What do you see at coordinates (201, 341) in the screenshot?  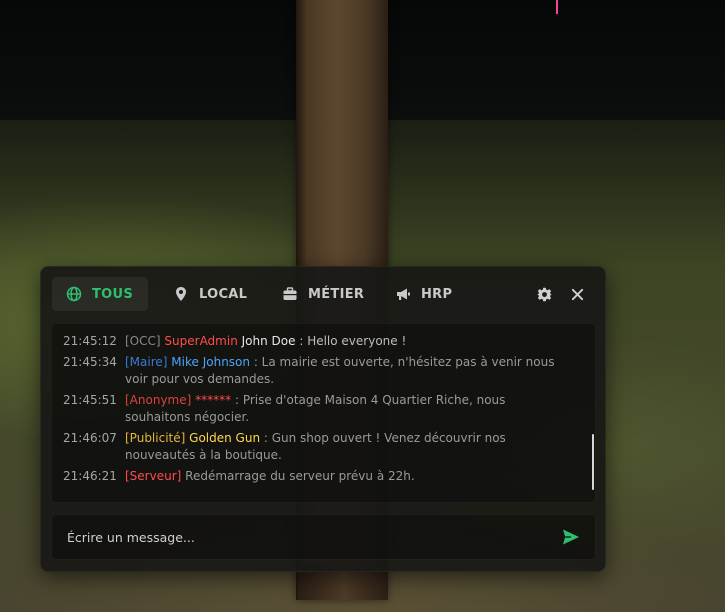 I see `message-author: SuperAdmin` at bounding box center [201, 341].